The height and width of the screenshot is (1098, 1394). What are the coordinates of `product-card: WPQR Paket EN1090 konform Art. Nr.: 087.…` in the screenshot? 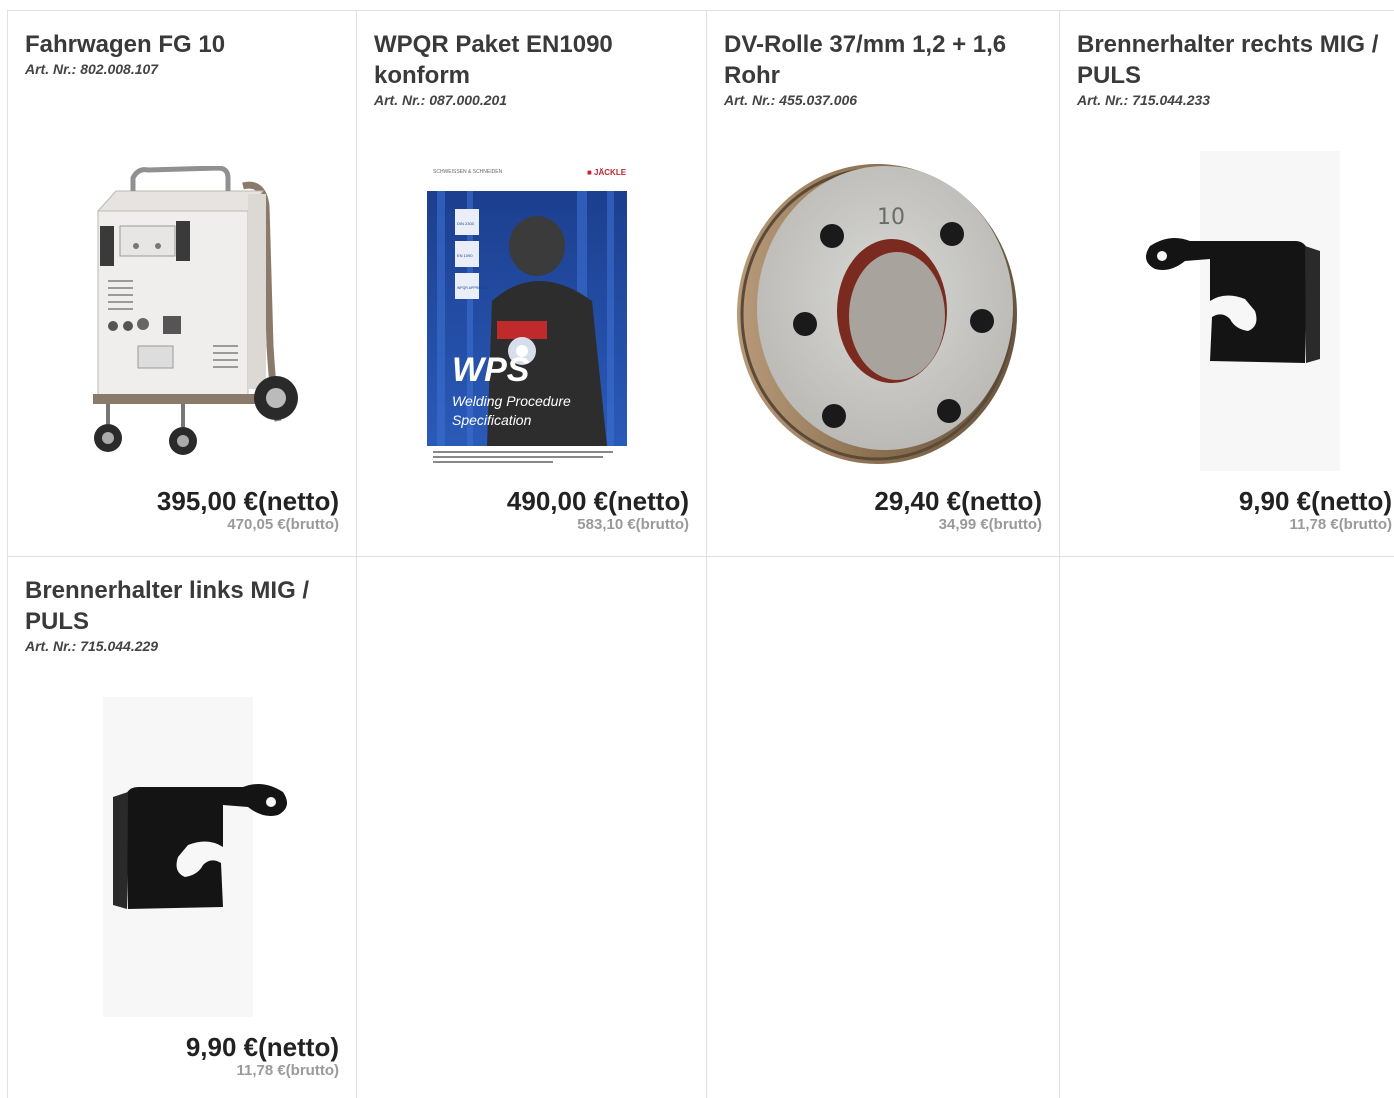 It's located at (531, 284).